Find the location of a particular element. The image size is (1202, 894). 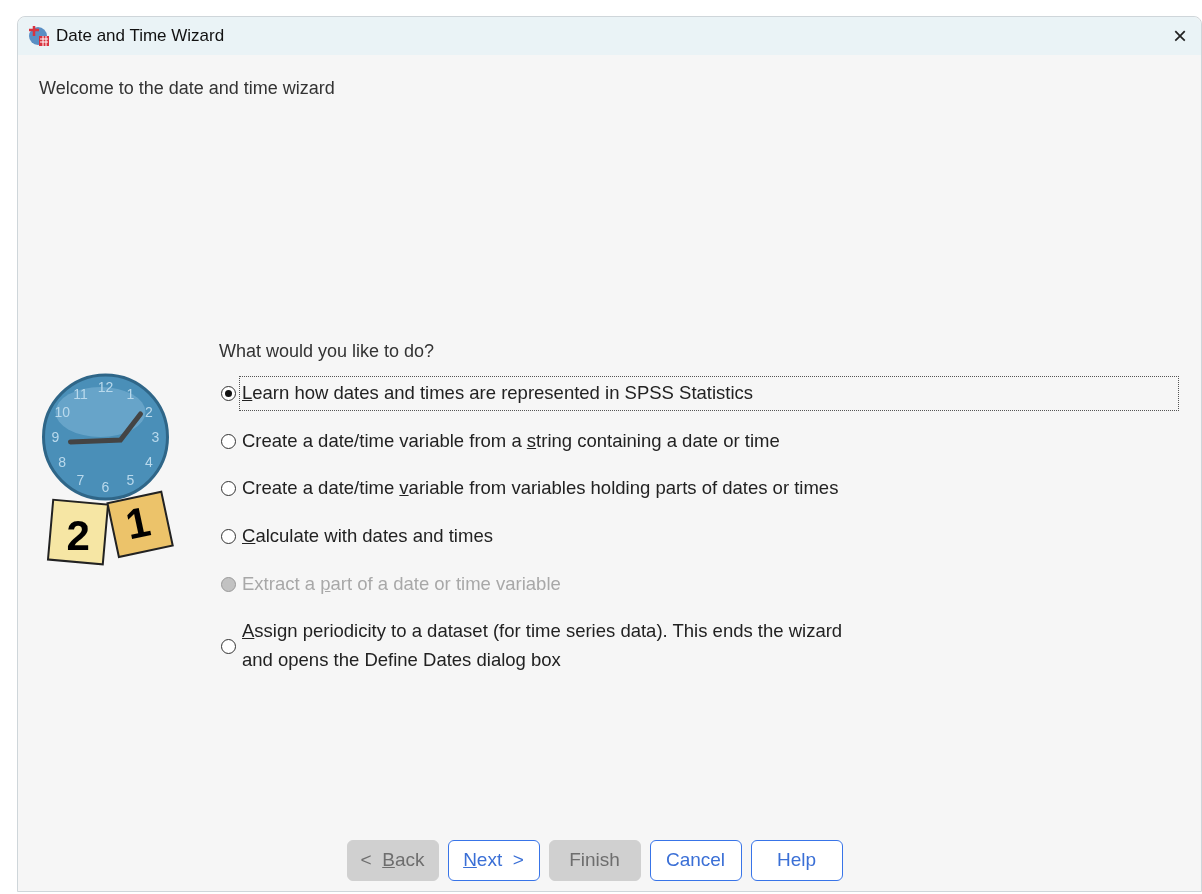

clock-numeral: 4 is located at coordinates (148, 462).